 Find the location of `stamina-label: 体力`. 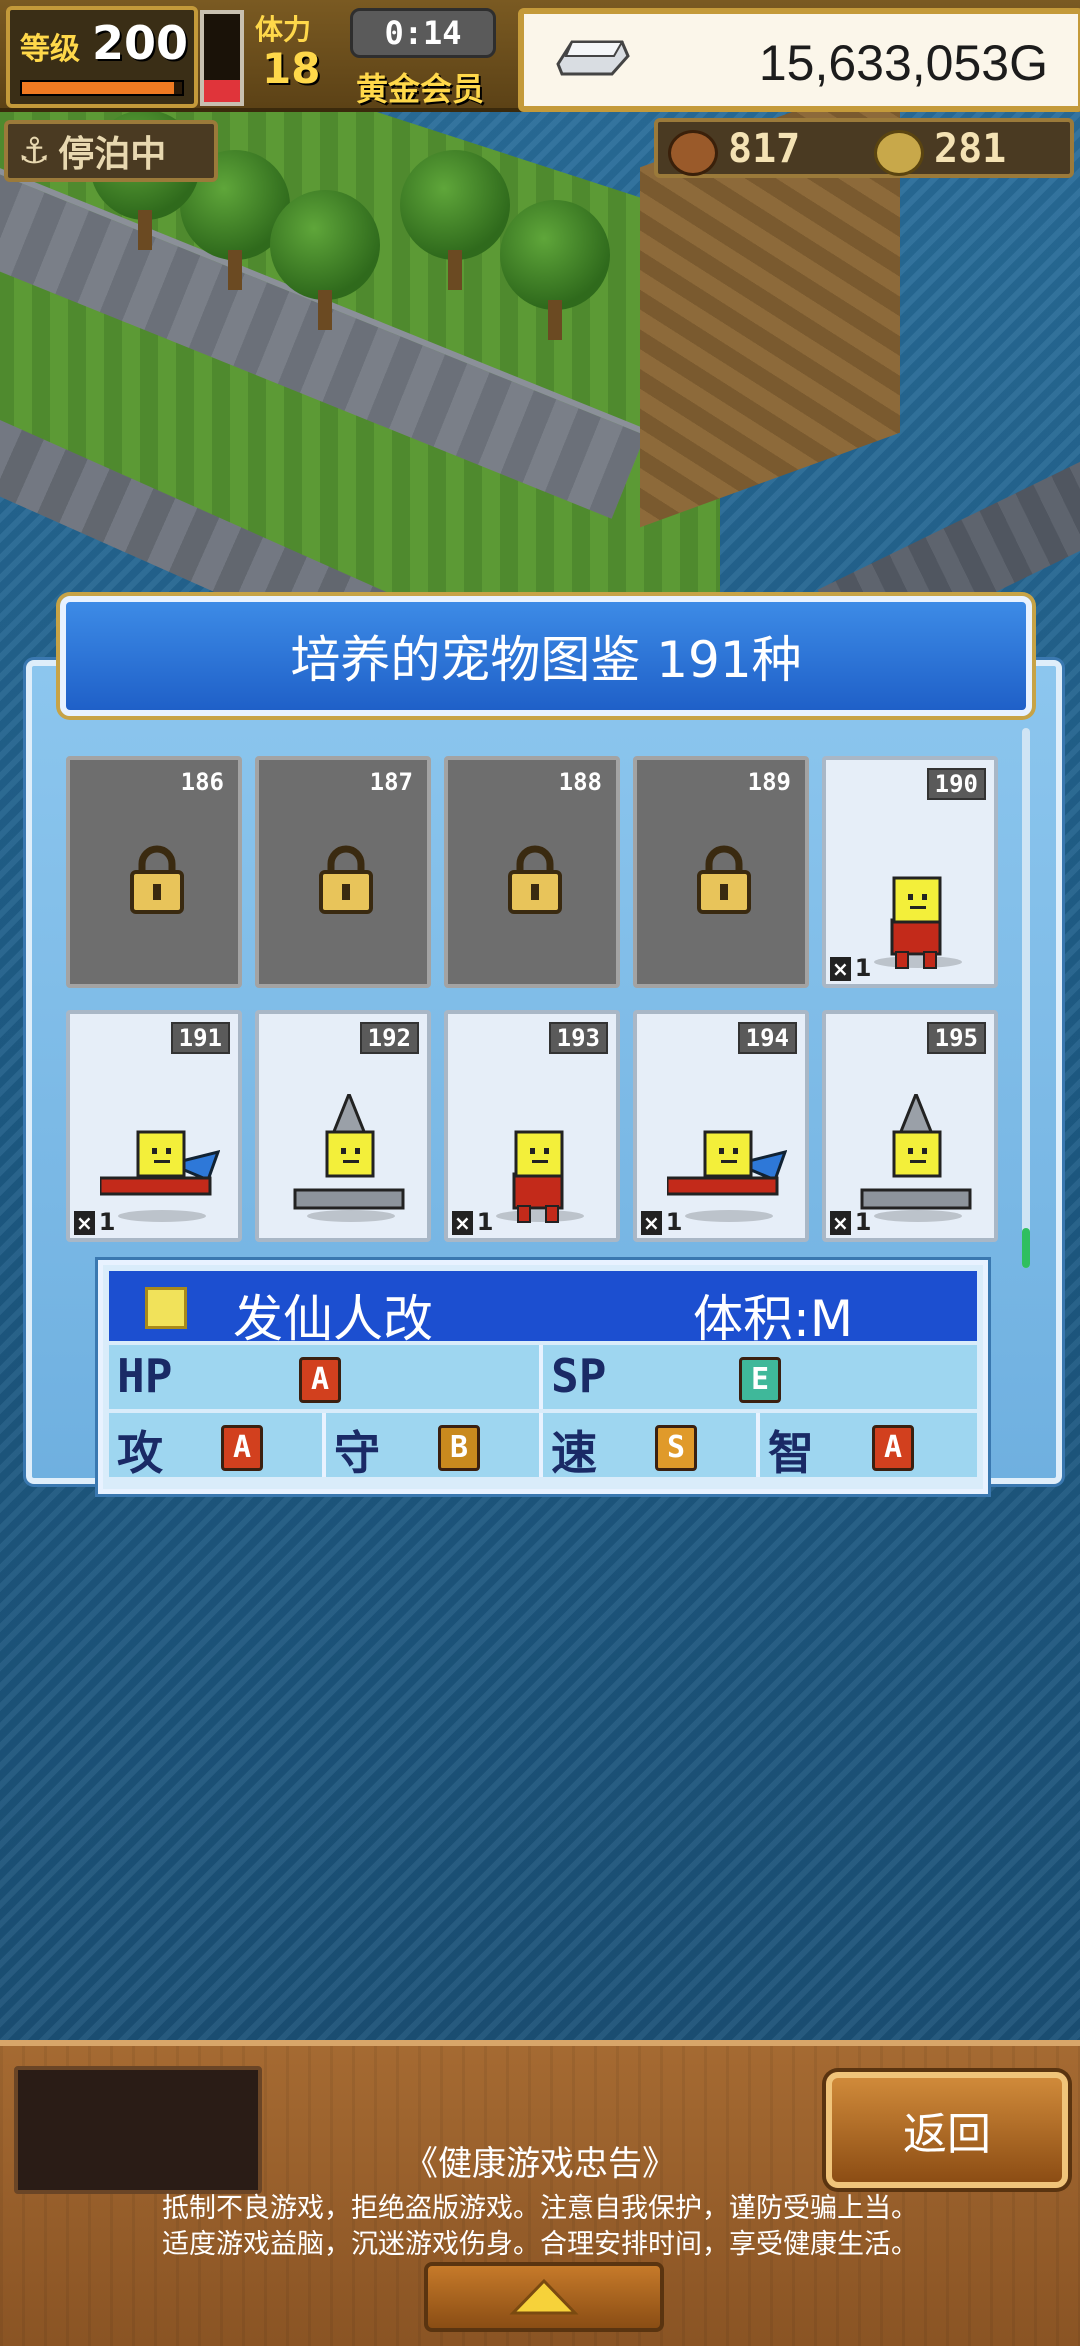

stamina-label: 体力 is located at coordinates (283, 29).